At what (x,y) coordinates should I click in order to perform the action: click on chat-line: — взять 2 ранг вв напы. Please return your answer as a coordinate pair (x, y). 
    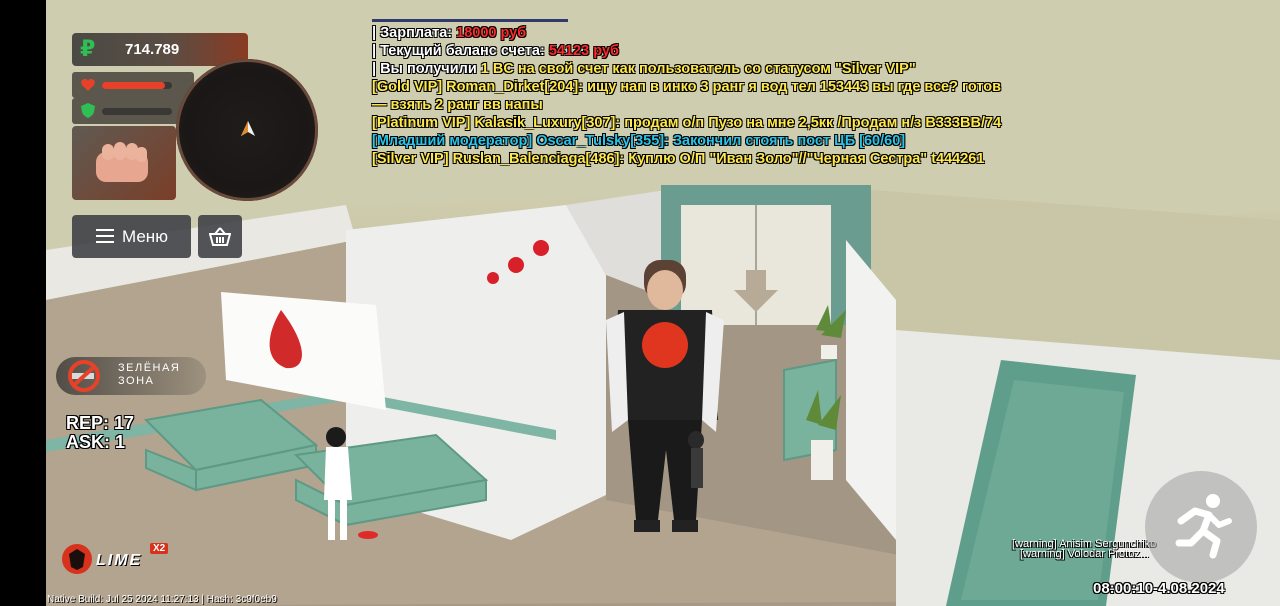
    Looking at the image, I should click on (742, 105).